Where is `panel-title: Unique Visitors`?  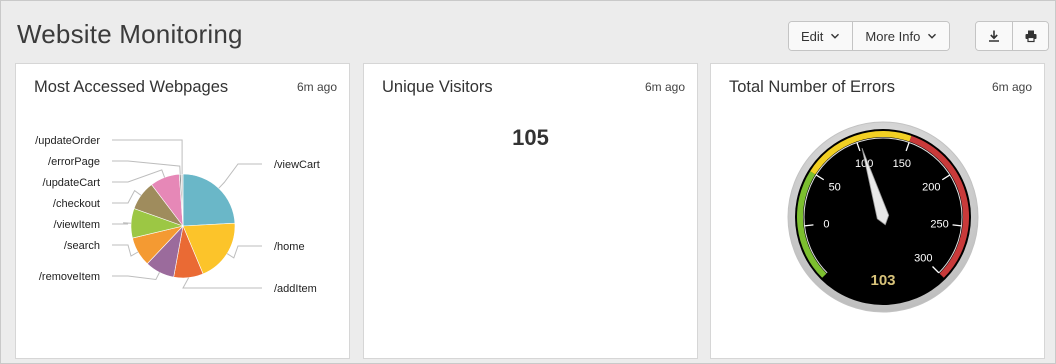 panel-title: Unique Visitors is located at coordinates (437, 87).